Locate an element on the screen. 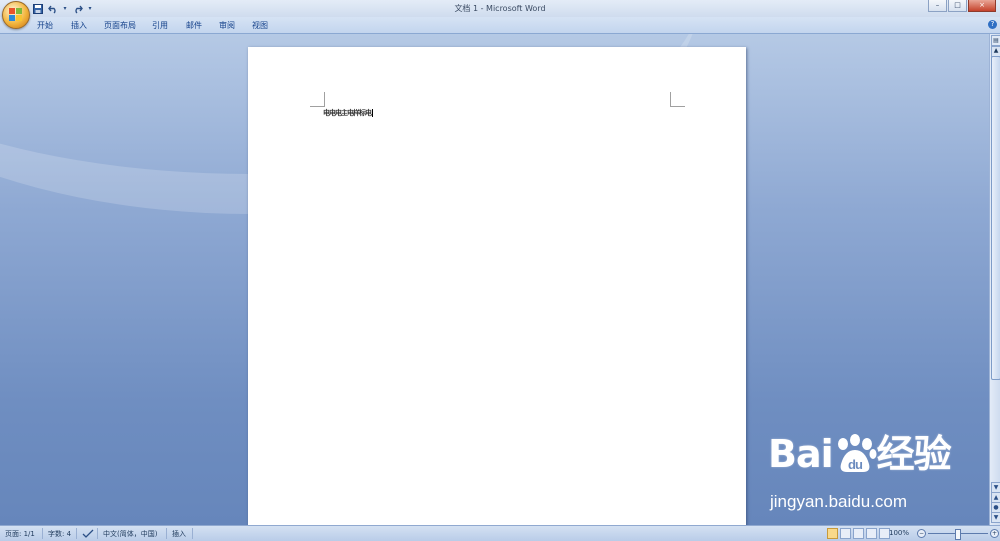 This screenshot has width=1000, height=541. ribbon-tabs: 开始 插入 页面布局 引用 邮件 审阅 视图 ? is located at coordinates (500, 25).